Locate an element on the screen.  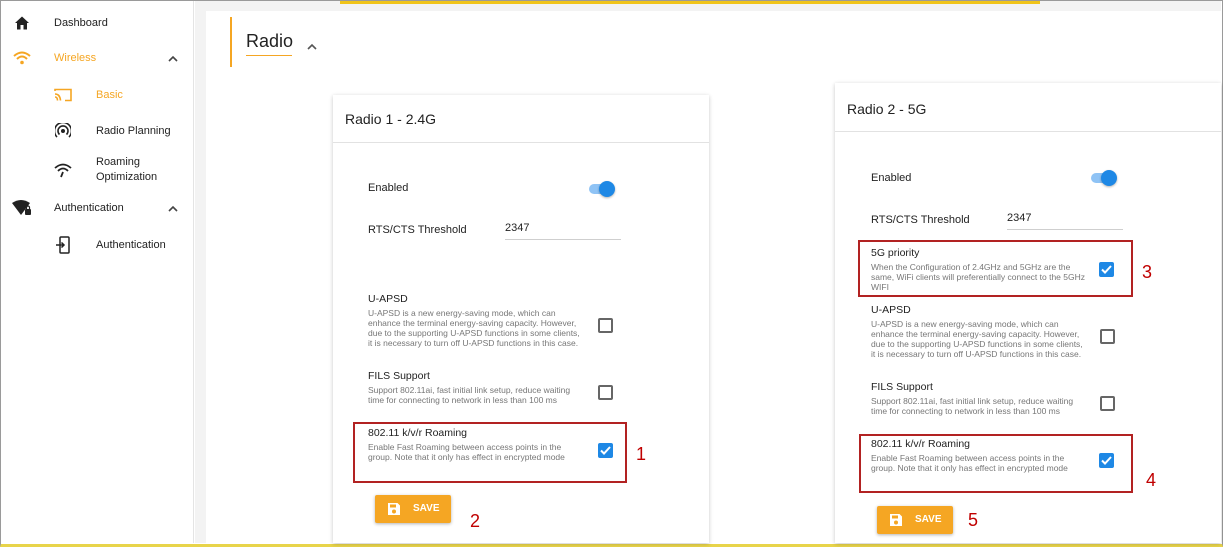
top-accent-bar is located at coordinates (690, 2).